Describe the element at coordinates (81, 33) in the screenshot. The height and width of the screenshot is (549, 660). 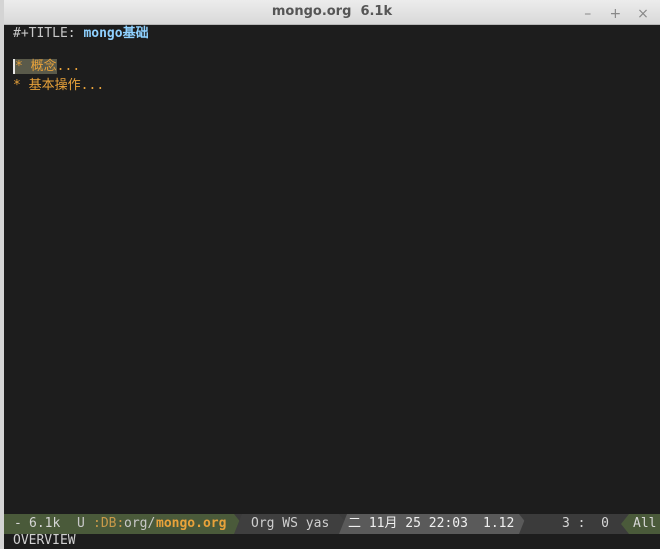
I see `title-line: #+TITLE: mongo基础` at that location.